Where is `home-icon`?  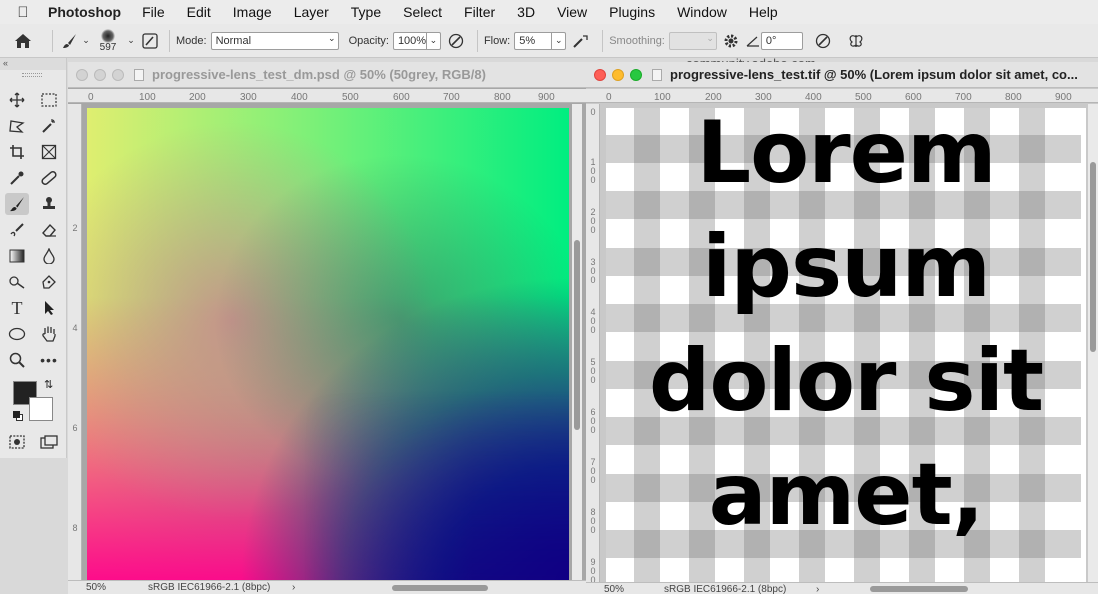
home-icon is located at coordinates (23, 41).